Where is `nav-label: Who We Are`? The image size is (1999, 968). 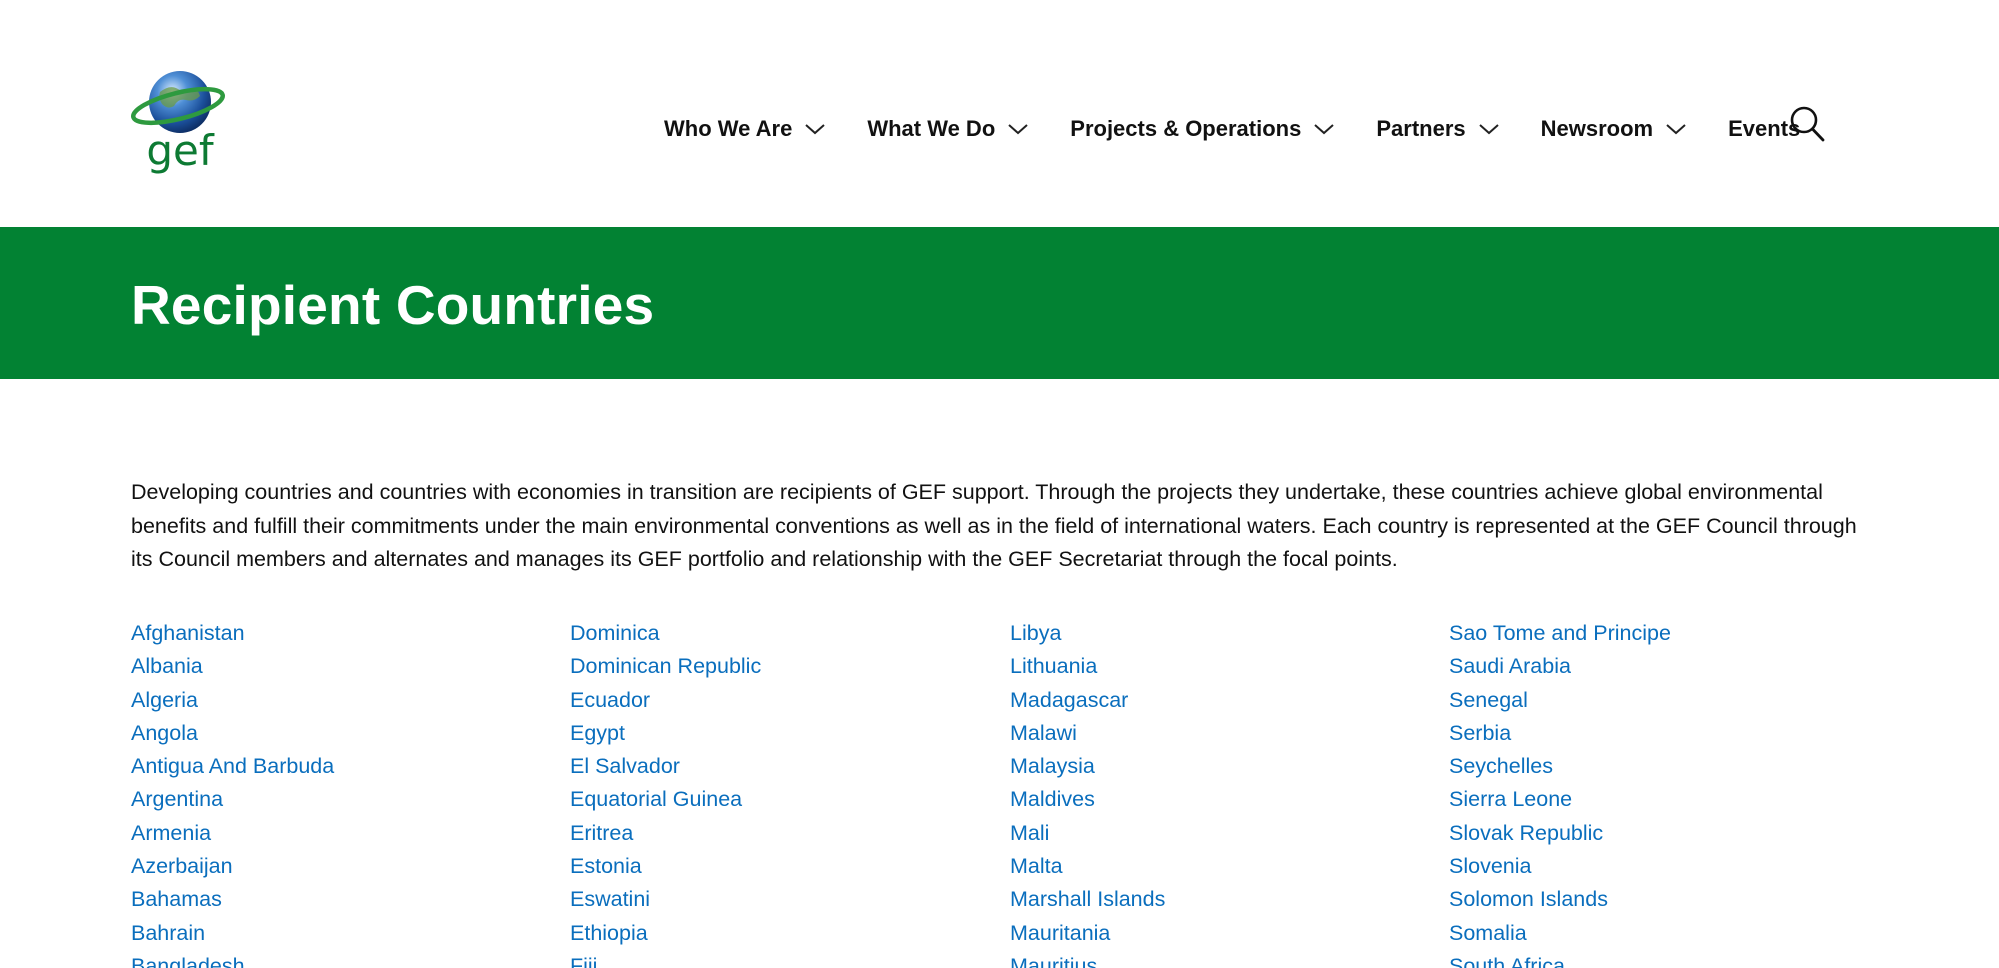 nav-label: Who We Are is located at coordinates (728, 128).